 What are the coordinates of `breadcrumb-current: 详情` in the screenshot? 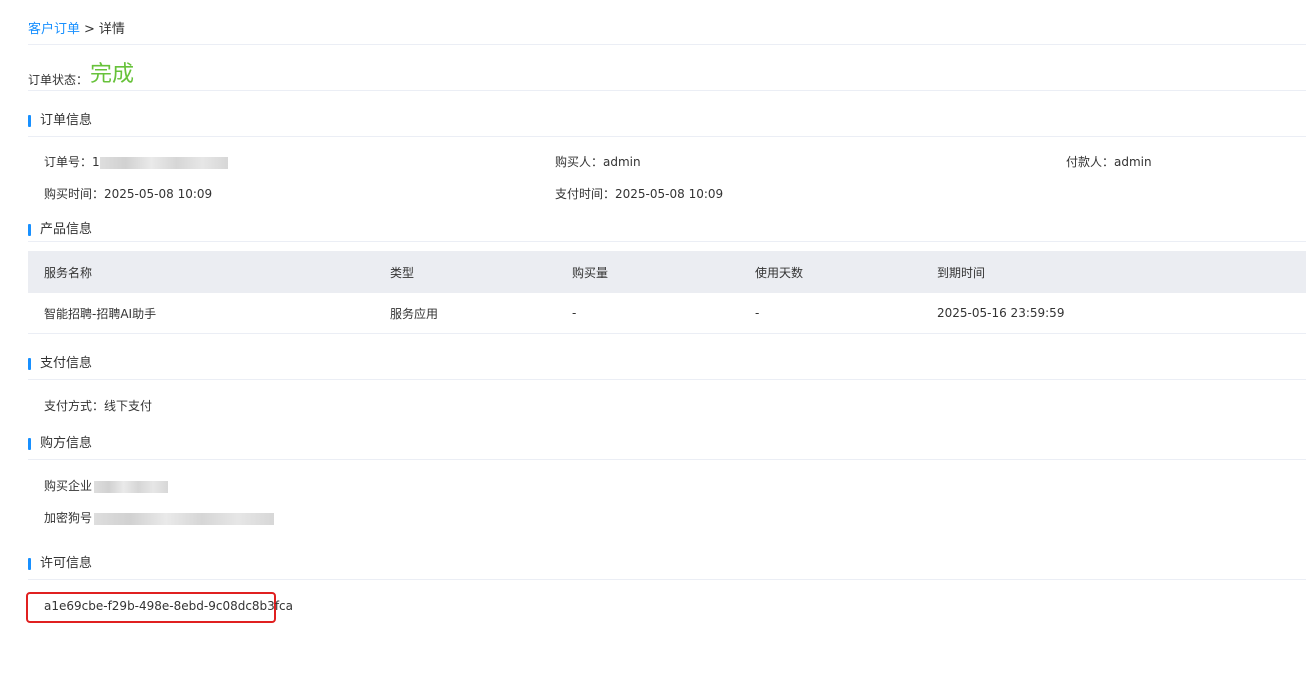 It's located at (111, 29).